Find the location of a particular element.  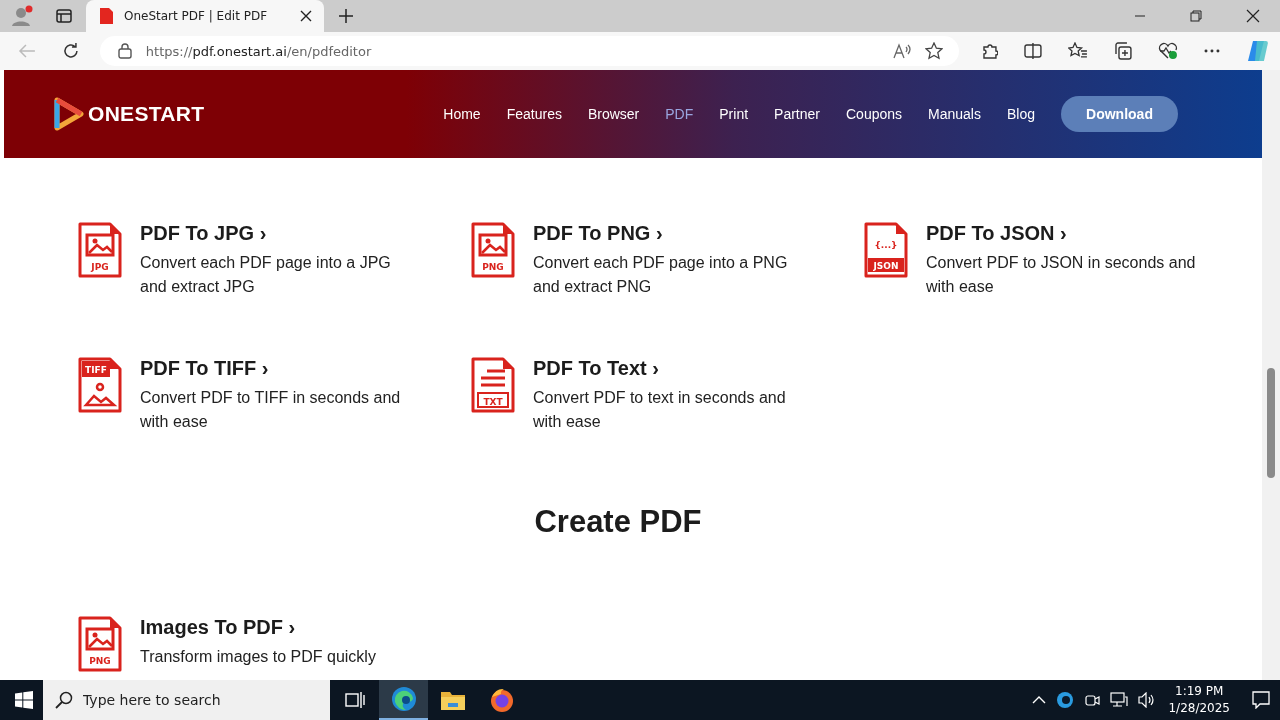

firefox-icon is located at coordinates (501, 700).